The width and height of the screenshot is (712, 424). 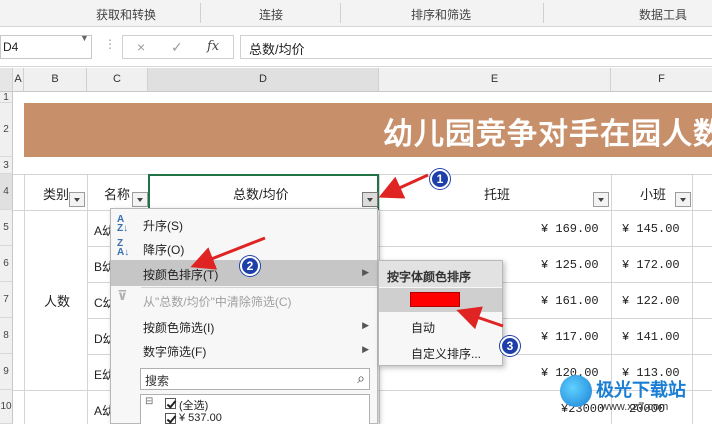 What do you see at coordinates (440, 179) in the screenshot?
I see `annotation-badge-1: 1` at bounding box center [440, 179].